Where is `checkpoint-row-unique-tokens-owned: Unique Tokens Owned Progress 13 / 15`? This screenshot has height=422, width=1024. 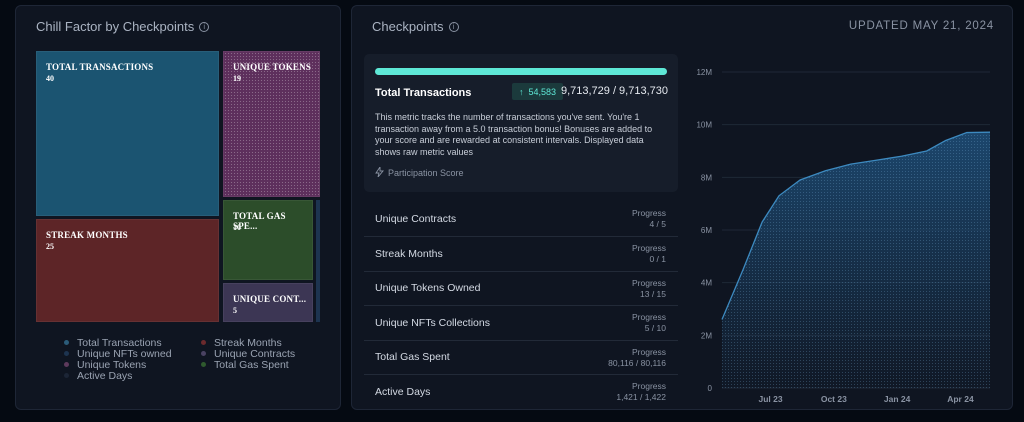
checkpoint-row-unique-tokens-owned: Unique Tokens Owned Progress 13 / 15 is located at coordinates (521, 287).